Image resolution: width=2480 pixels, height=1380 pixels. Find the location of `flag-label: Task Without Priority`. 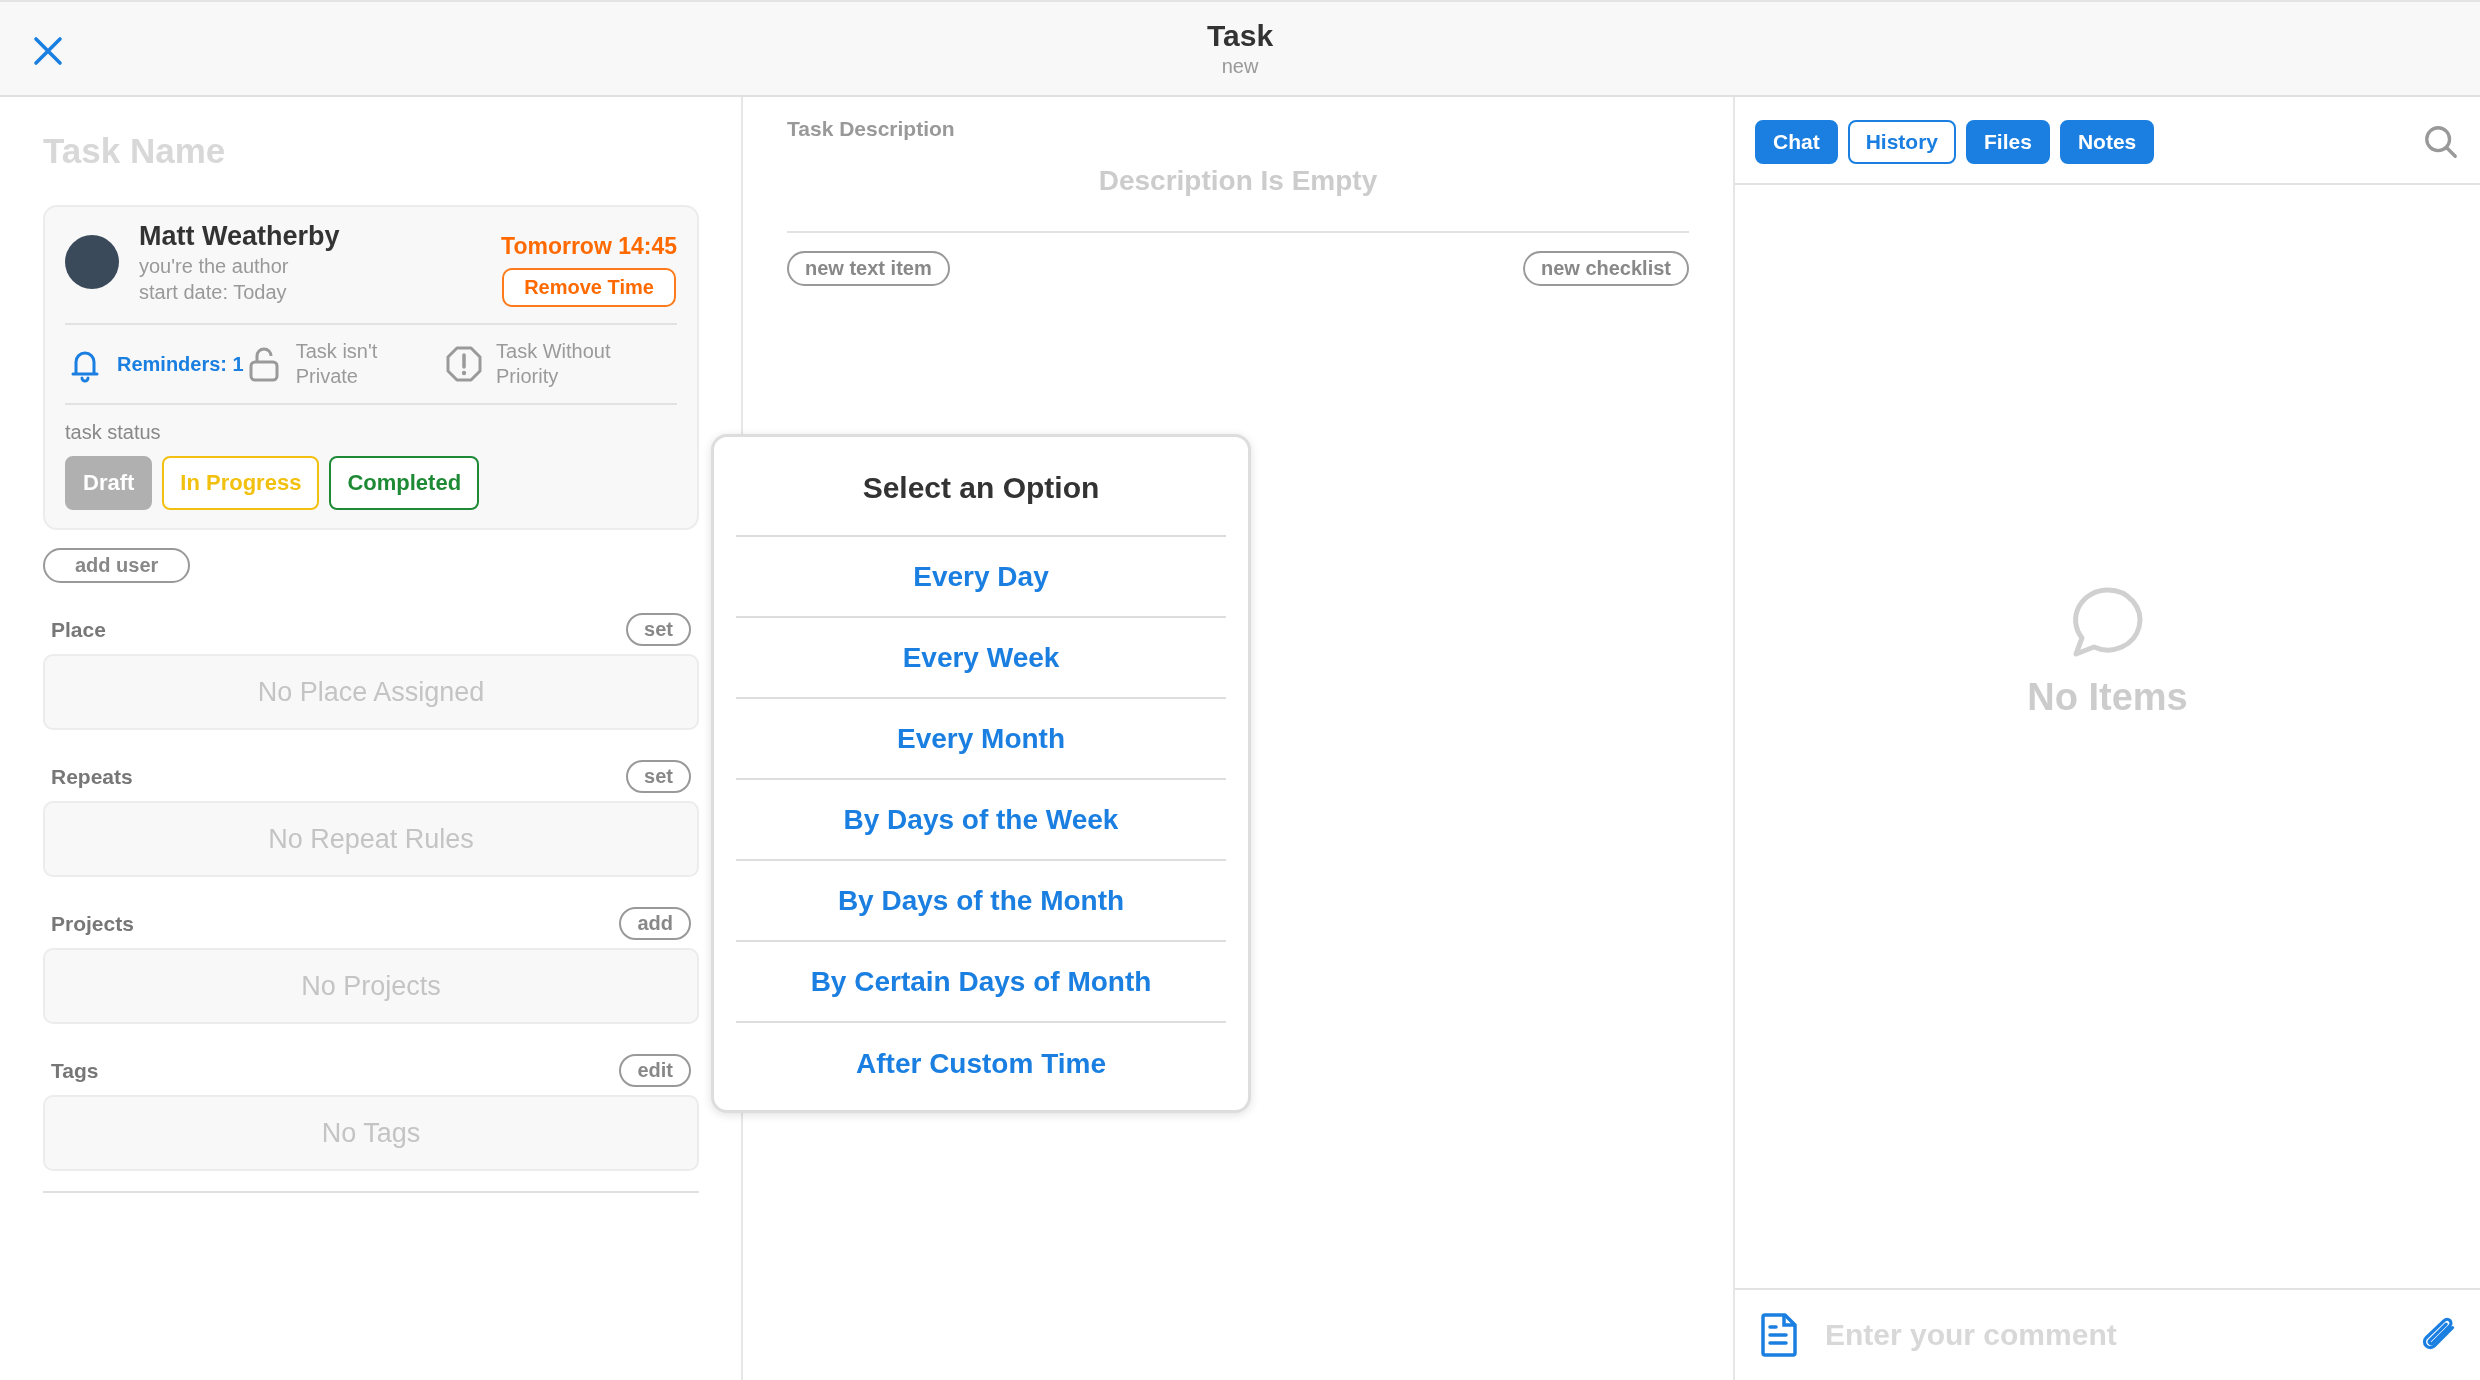

flag-label: Task Without Priority is located at coordinates (586, 364).